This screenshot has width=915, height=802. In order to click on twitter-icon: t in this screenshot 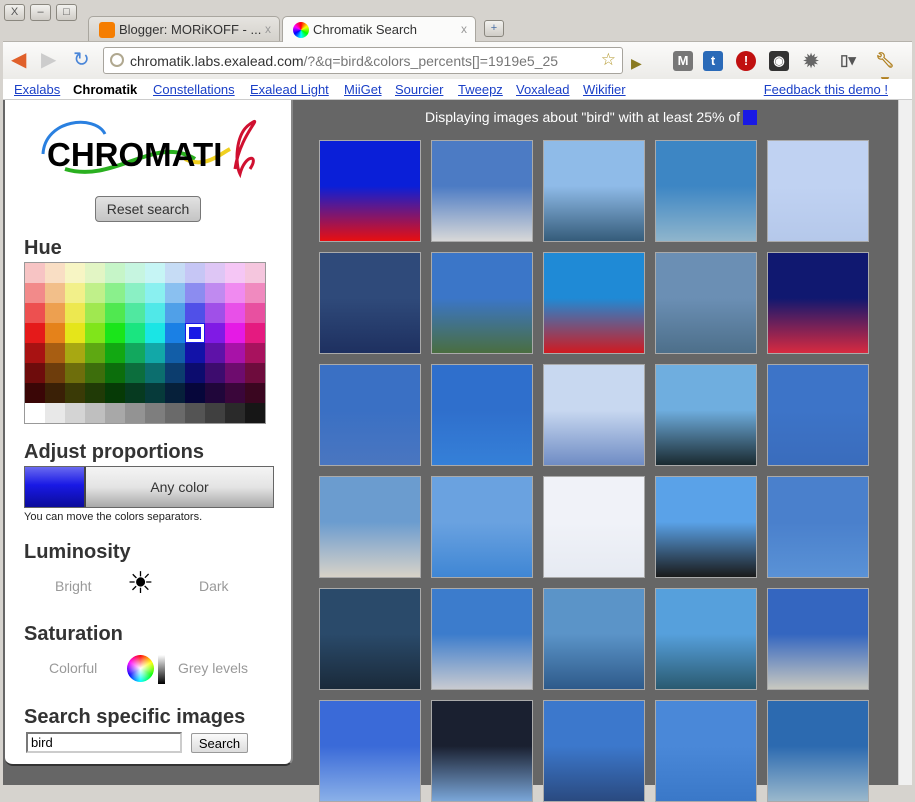, I will do `click(713, 61)`.